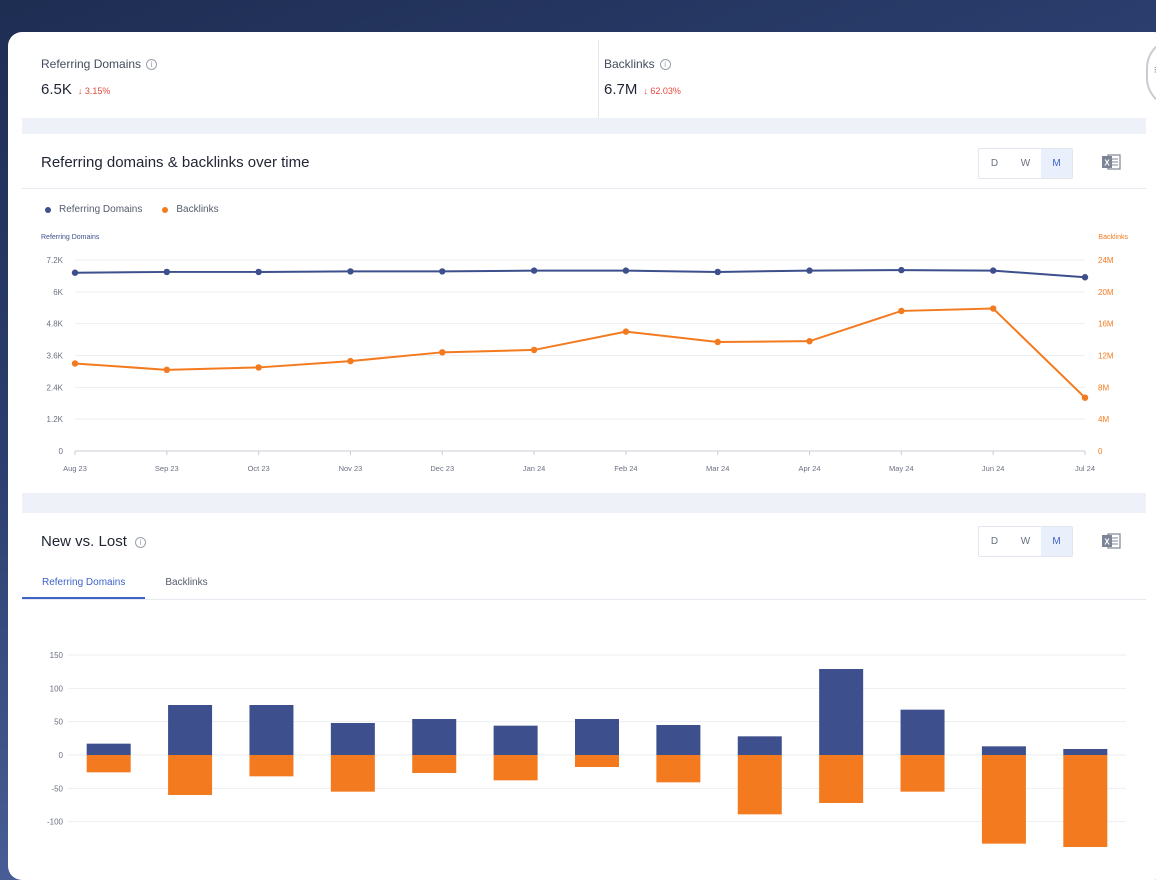 Image resolution: width=1156 pixels, height=880 pixels. What do you see at coordinates (584, 599) in the screenshot?
I see `tabs-divider` at bounding box center [584, 599].